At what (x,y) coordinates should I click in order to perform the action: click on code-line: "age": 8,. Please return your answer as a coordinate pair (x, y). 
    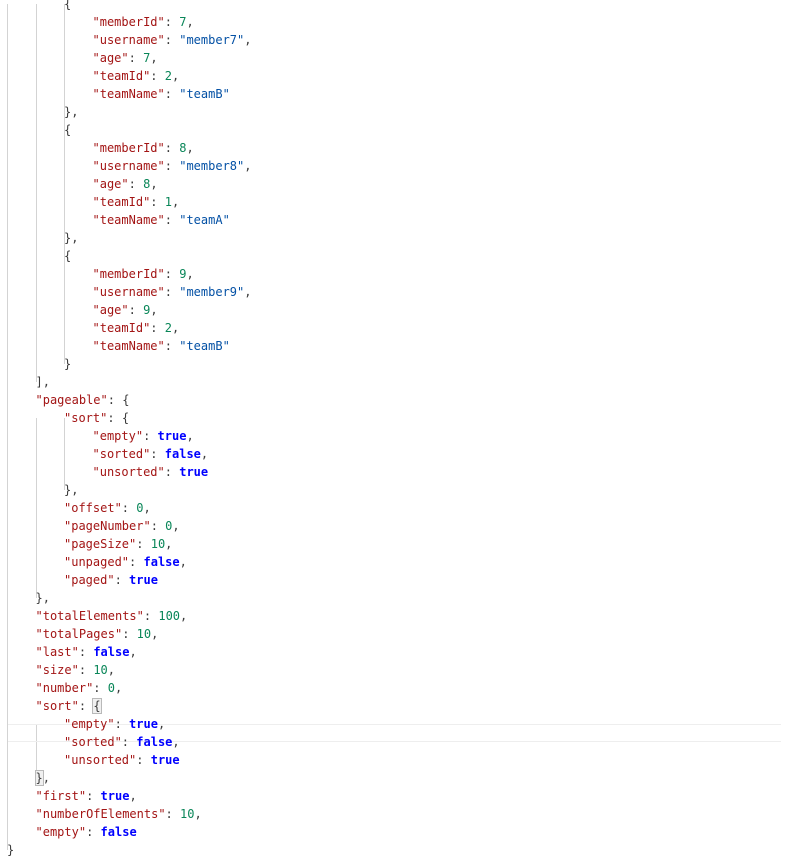
    Looking at the image, I should click on (125, 184).